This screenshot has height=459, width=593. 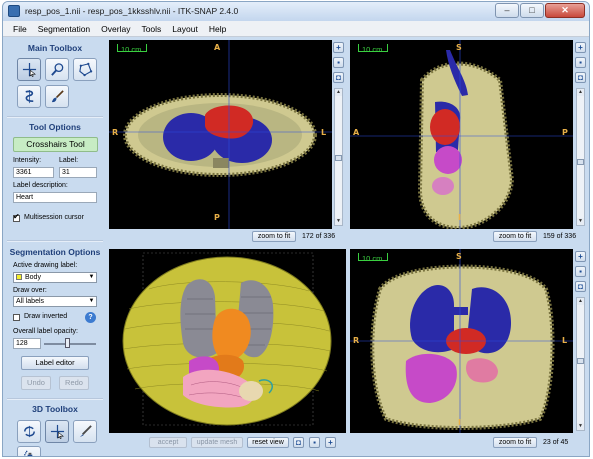 I want to click on active-label-select: Body ▼, so click(x=55, y=277).